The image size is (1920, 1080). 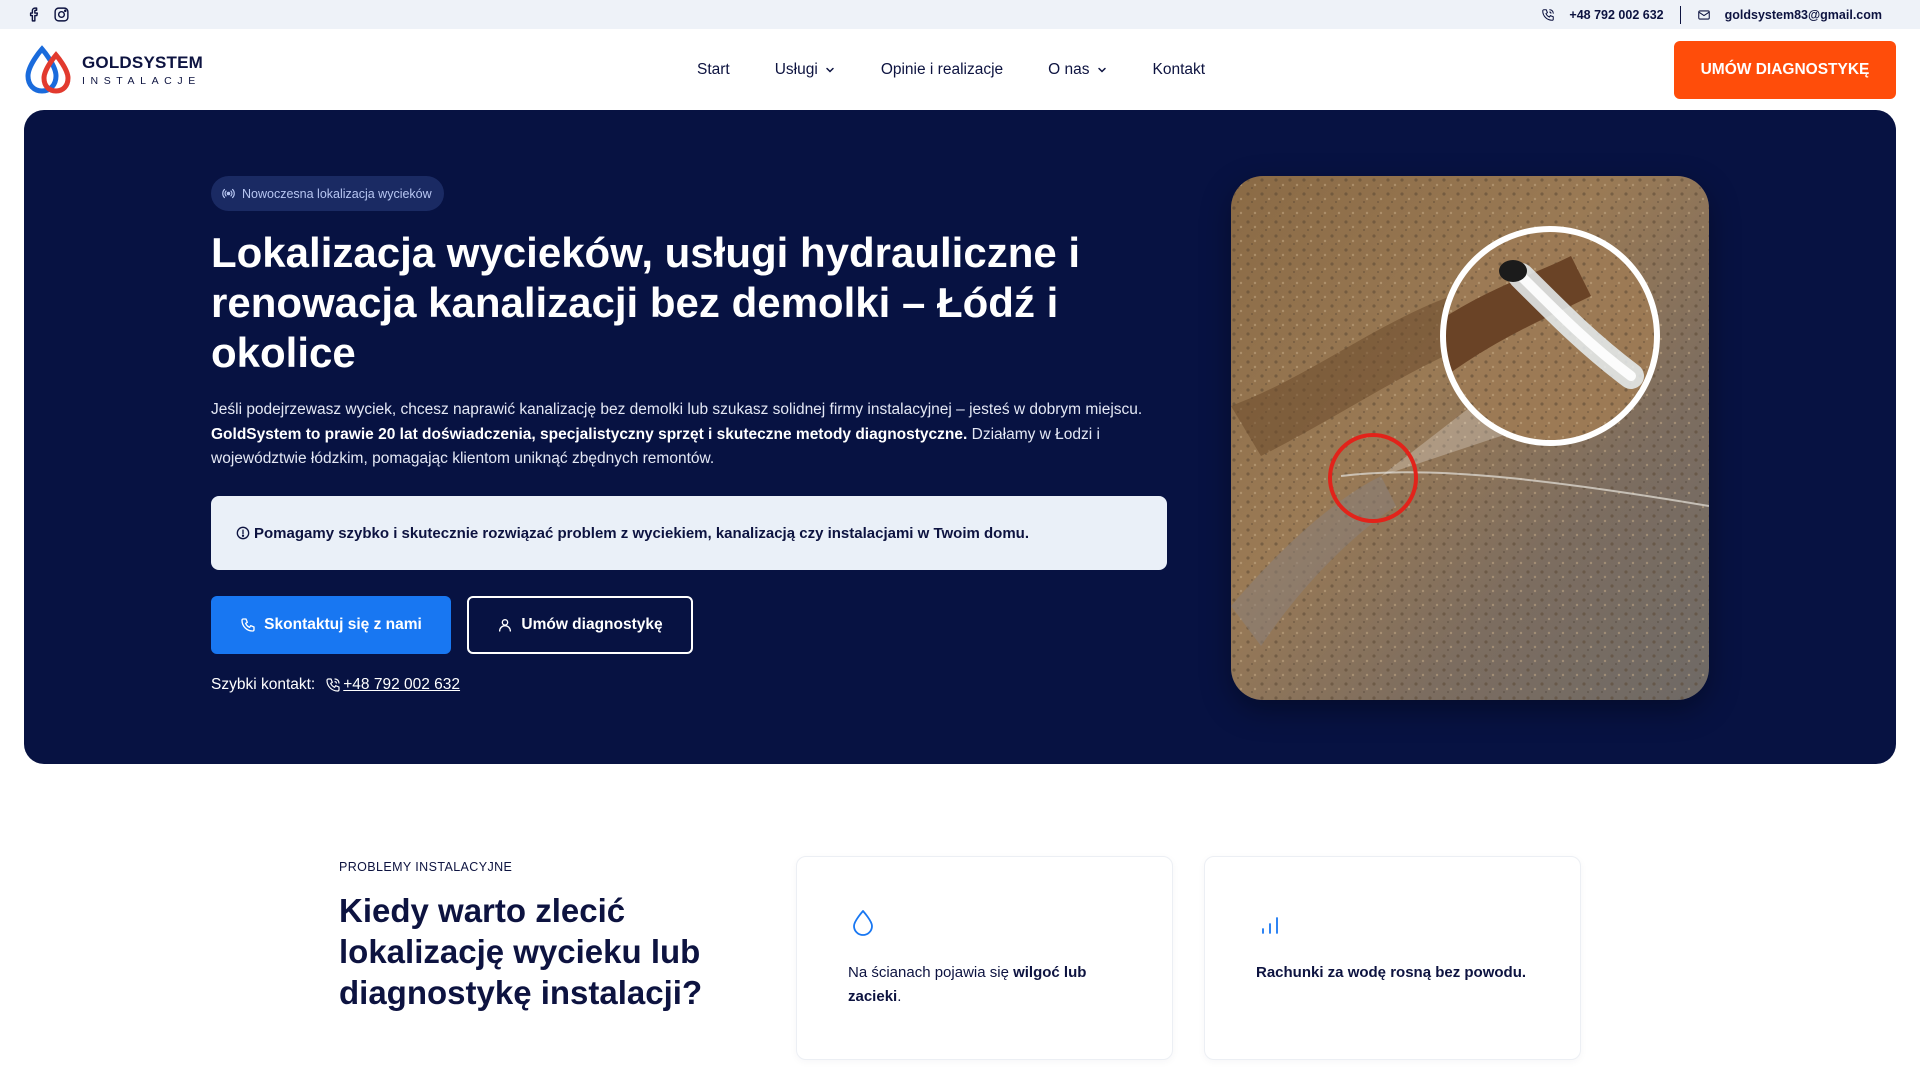 I want to click on quick-contact-phone-link: +48 792 002 632, so click(x=401, y=685).